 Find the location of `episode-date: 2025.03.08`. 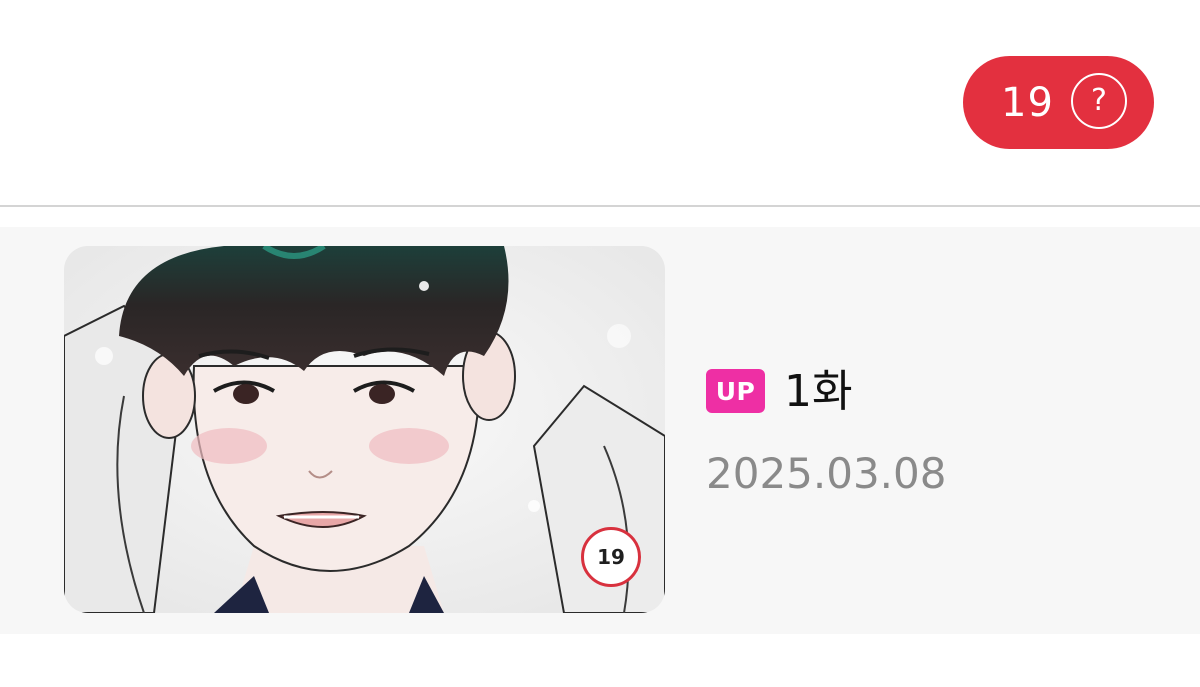

episode-date: 2025.03.08 is located at coordinates (826, 473).